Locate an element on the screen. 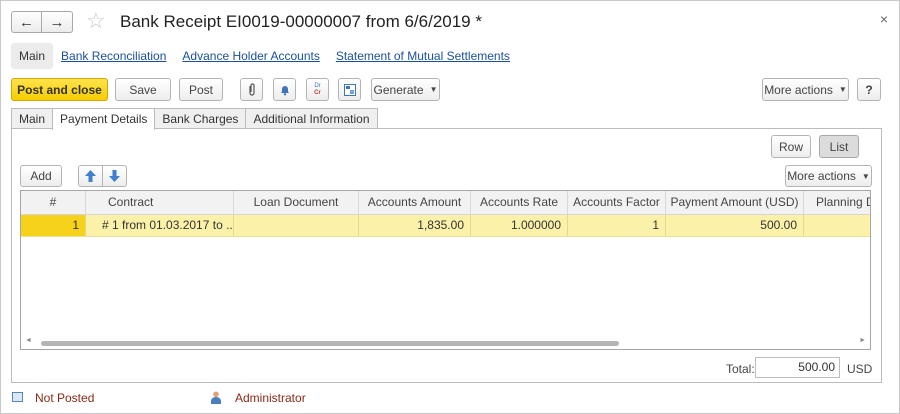 Image resolution: width=900 pixels, height=414 pixels. document-status-icon is located at coordinates (17, 397).